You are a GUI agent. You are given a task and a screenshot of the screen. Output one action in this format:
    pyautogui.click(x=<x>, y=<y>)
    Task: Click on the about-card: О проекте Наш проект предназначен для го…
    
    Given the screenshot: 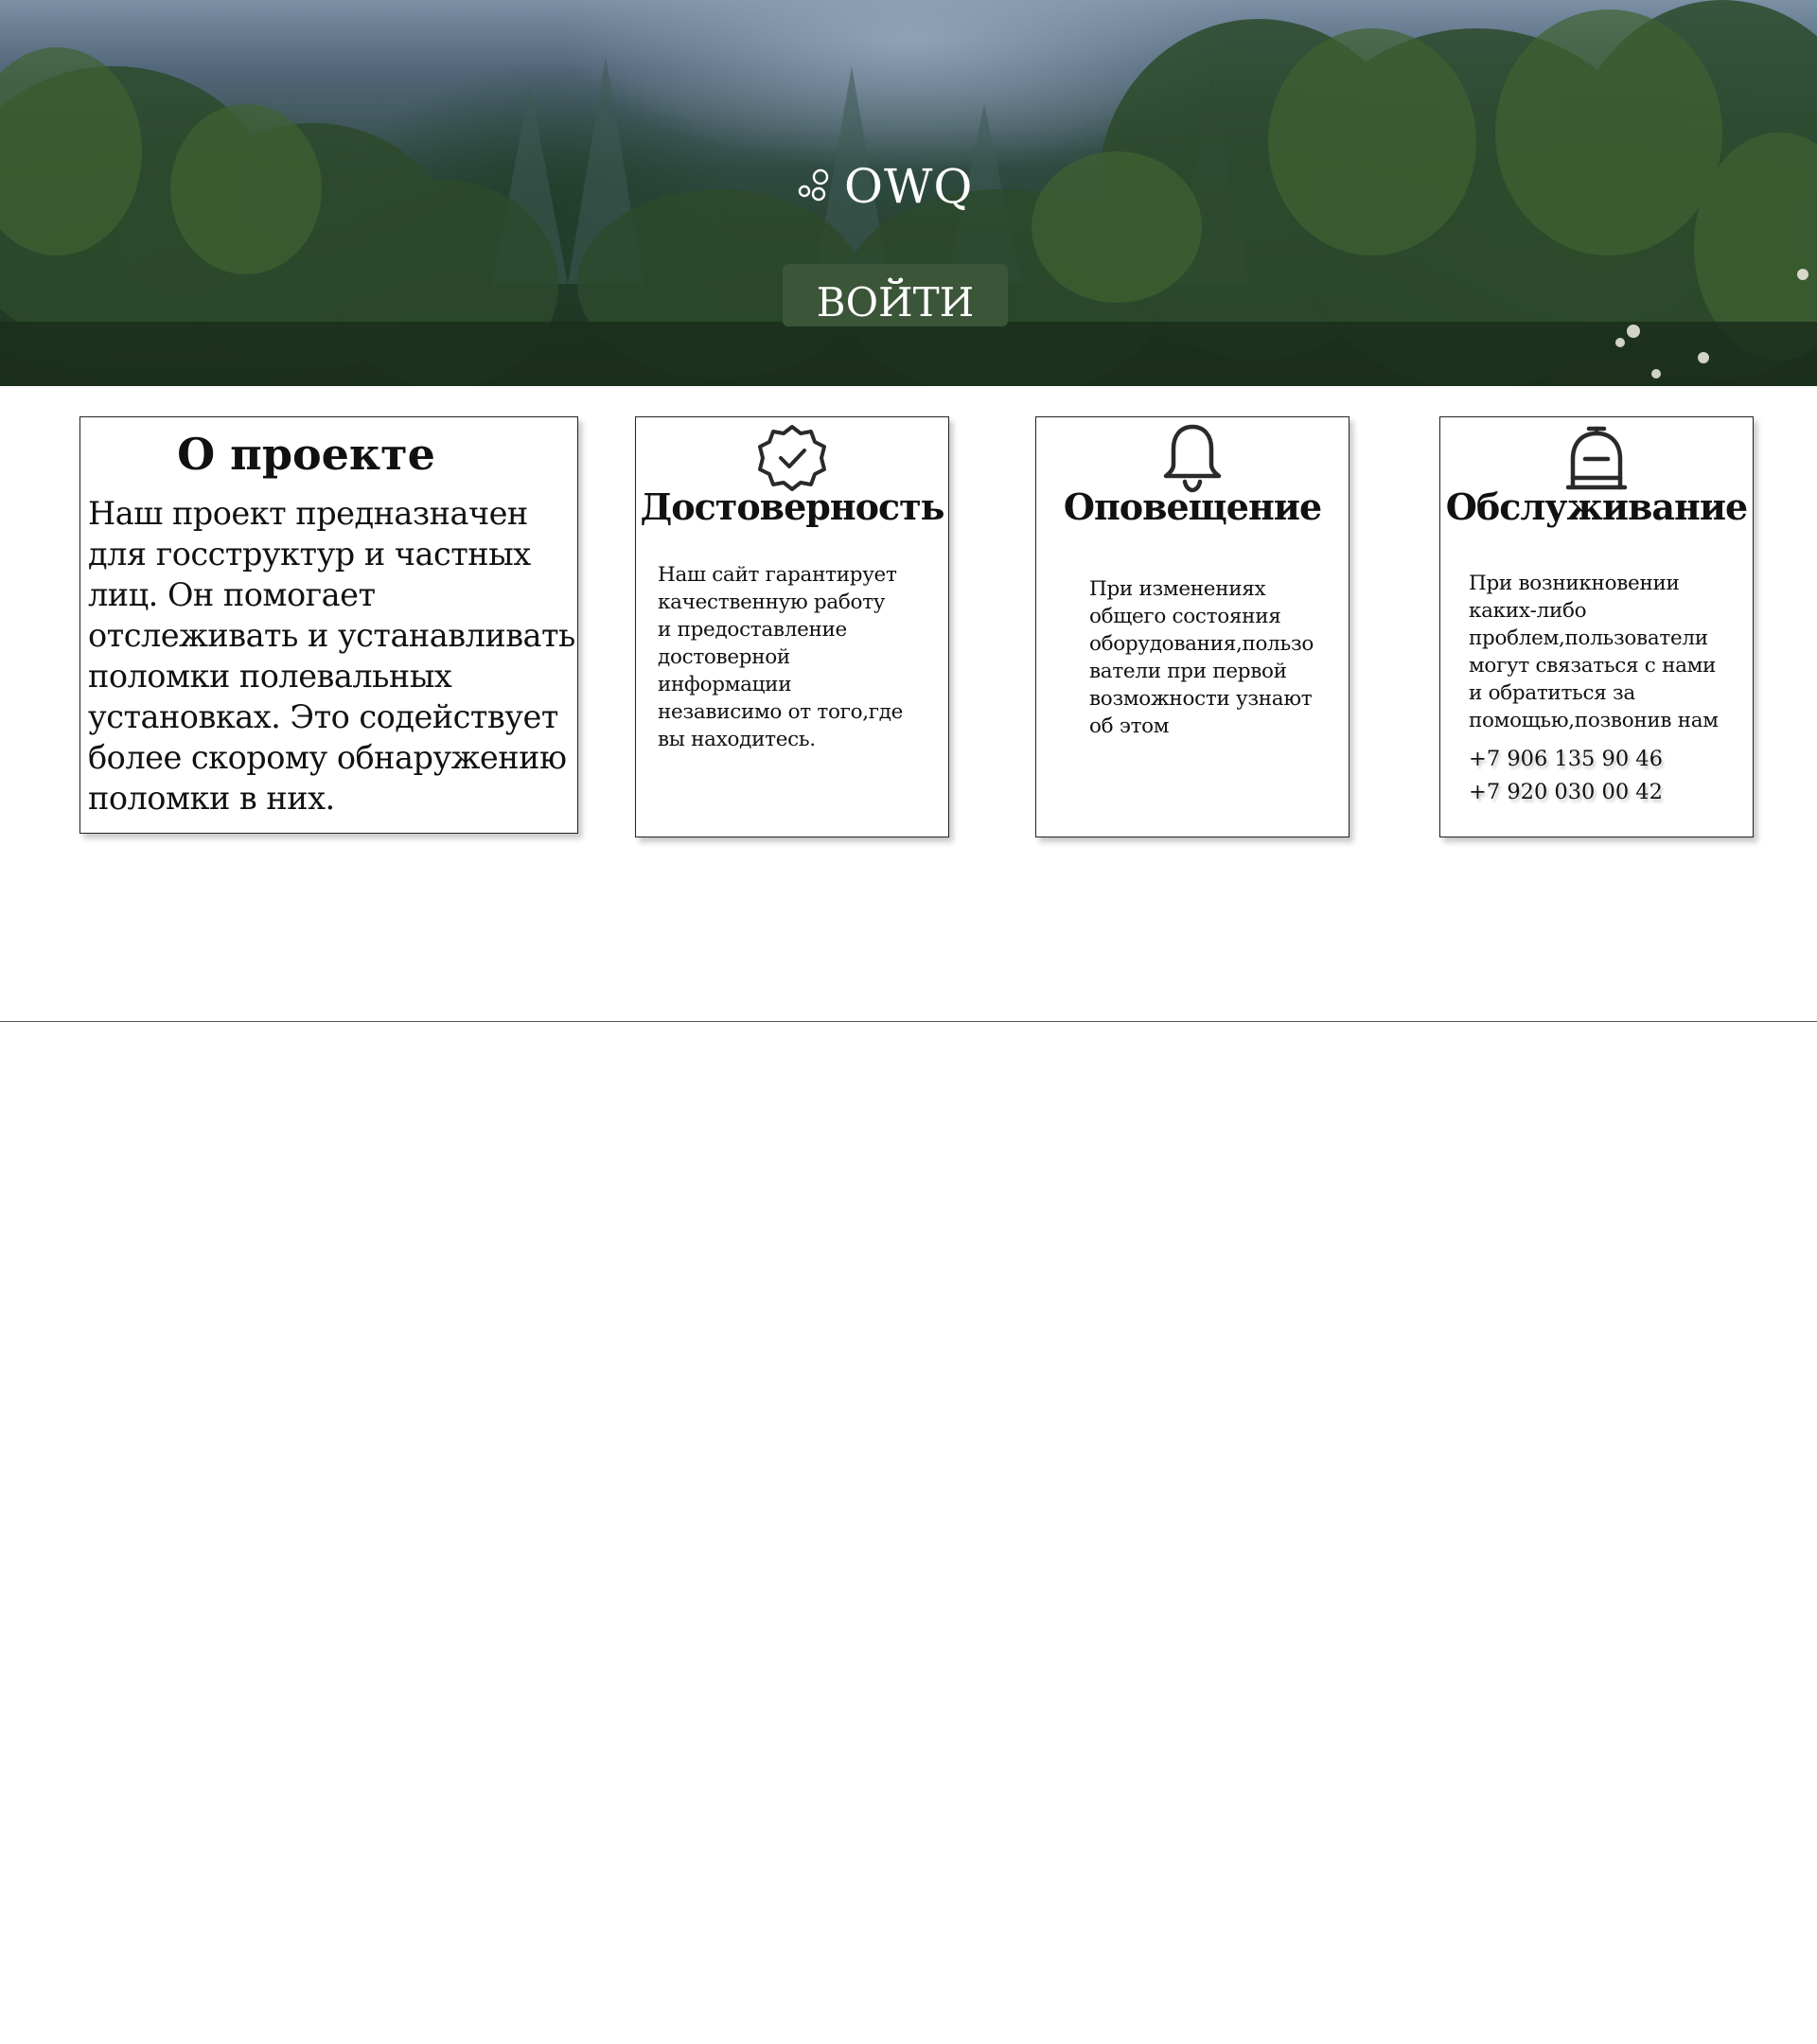 What is the action you would take?
    pyautogui.click(x=329, y=625)
    